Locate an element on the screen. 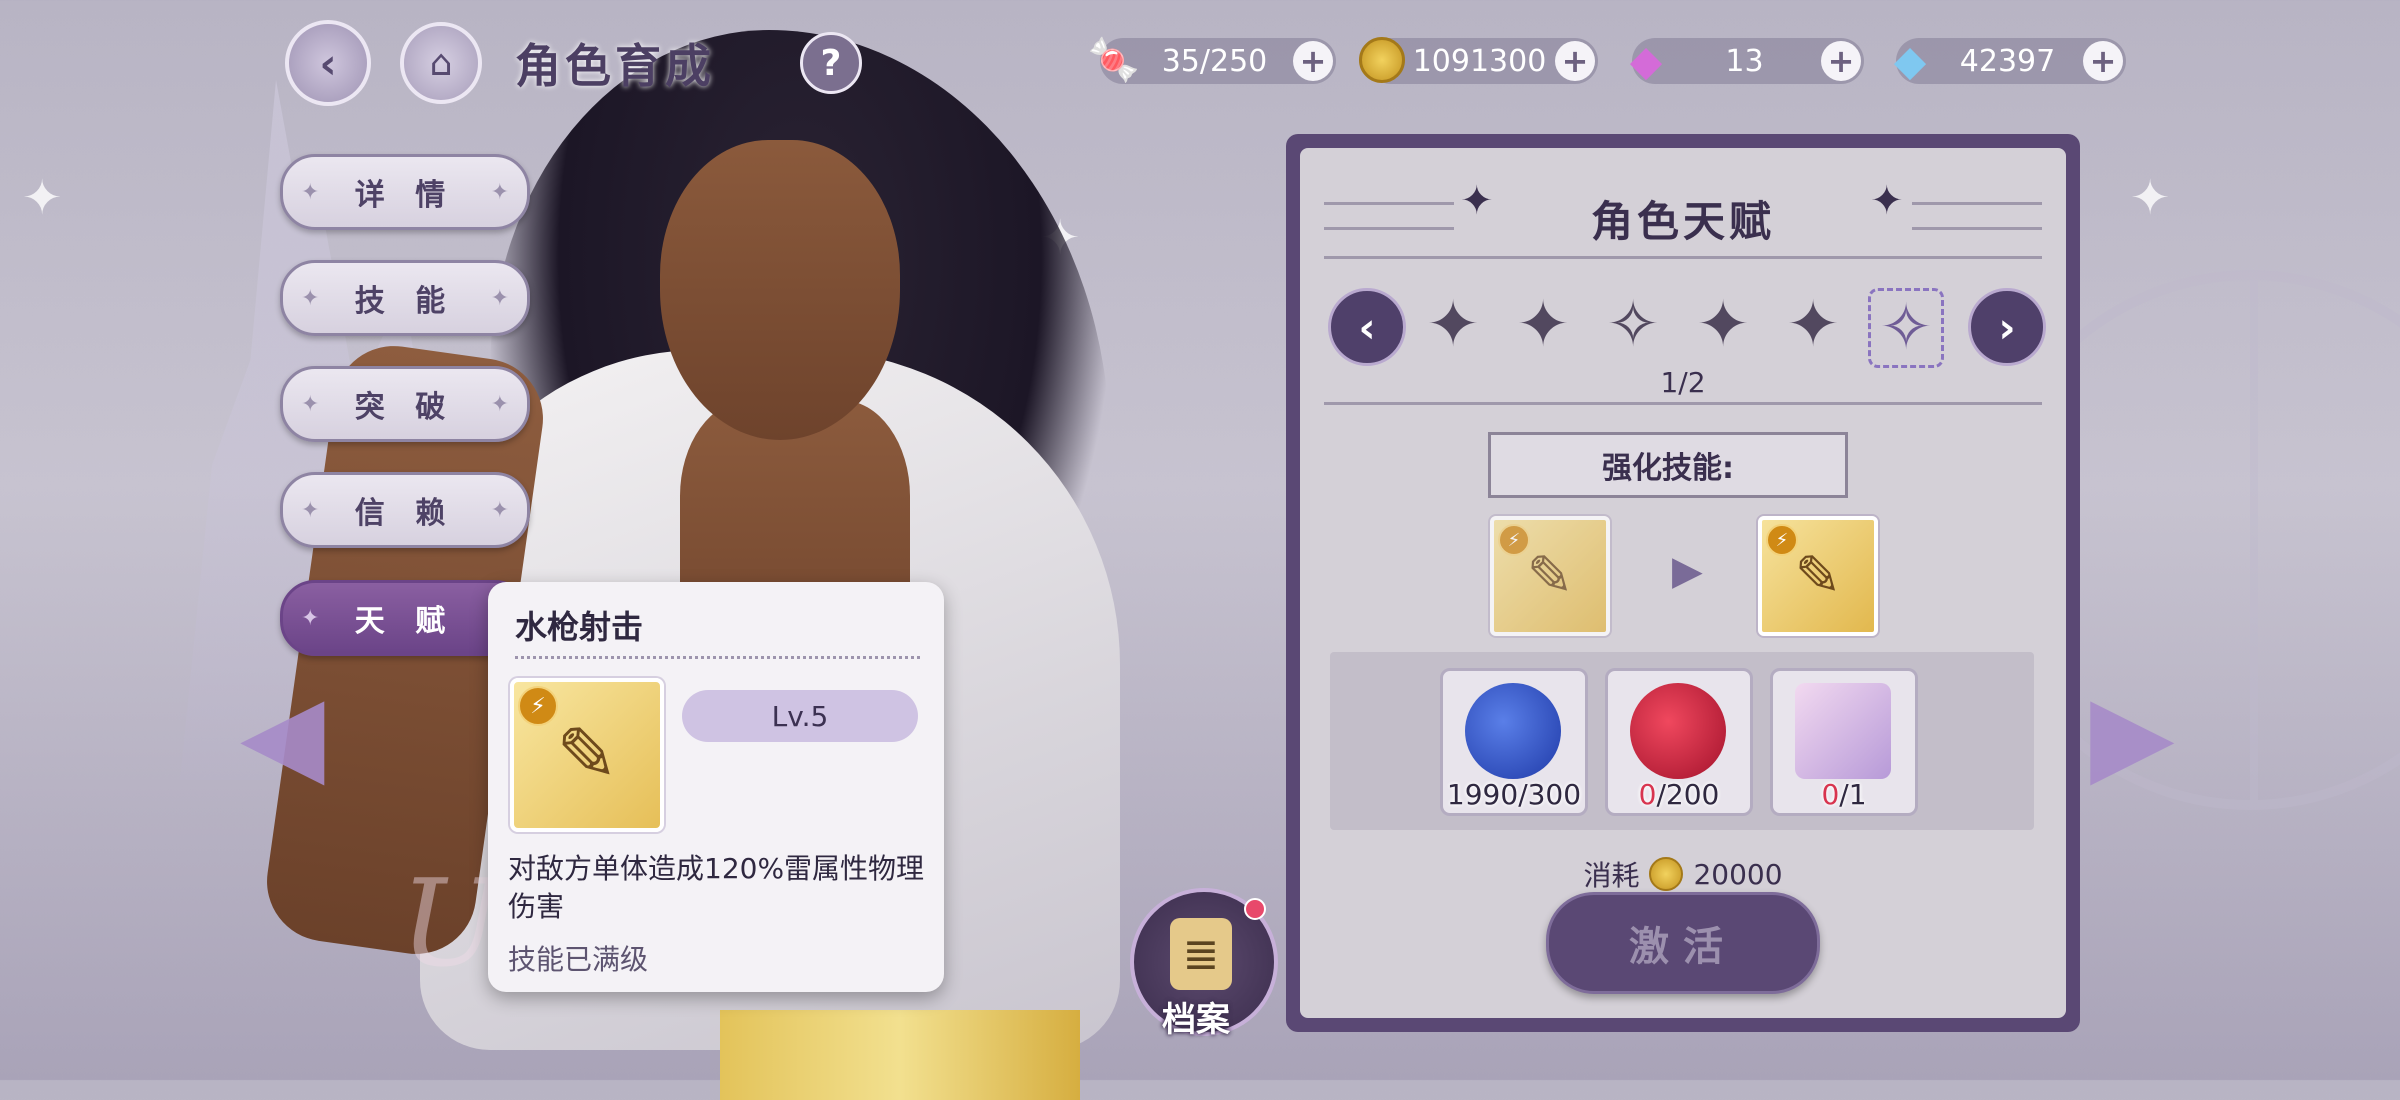 Image resolution: width=2400 pixels, height=1100 pixels. material-blue-fruit: 1990/300 is located at coordinates (1514, 742).